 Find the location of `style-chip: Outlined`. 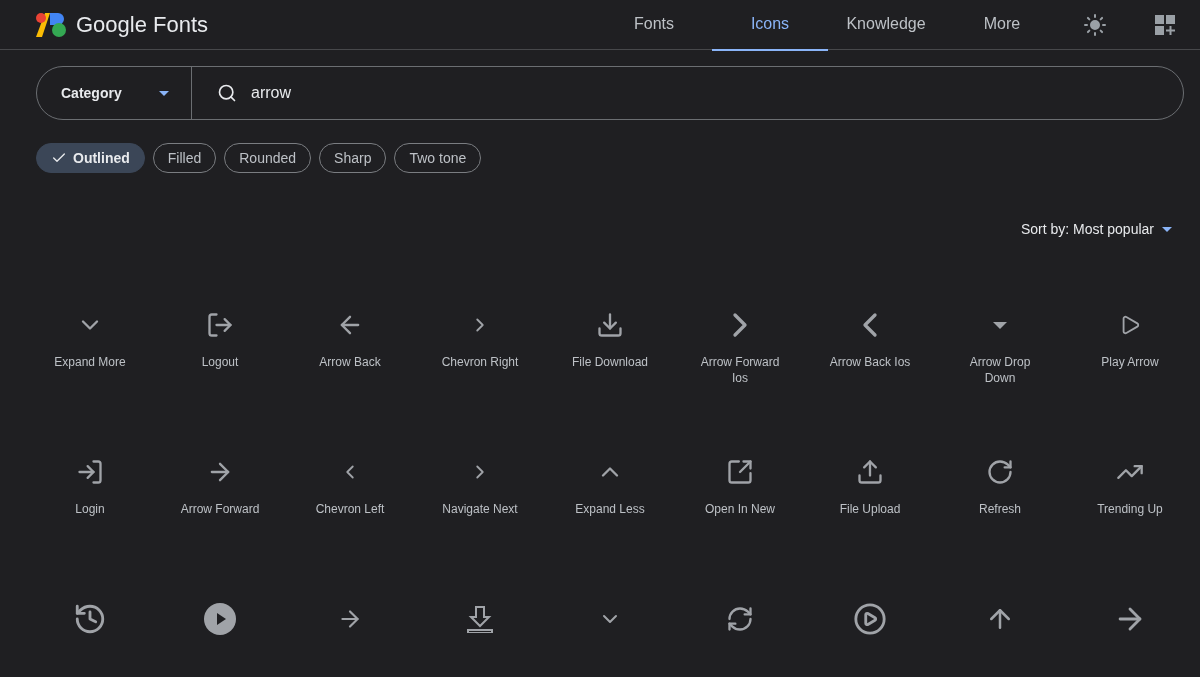

style-chip: Outlined is located at coordinates (90, 158).